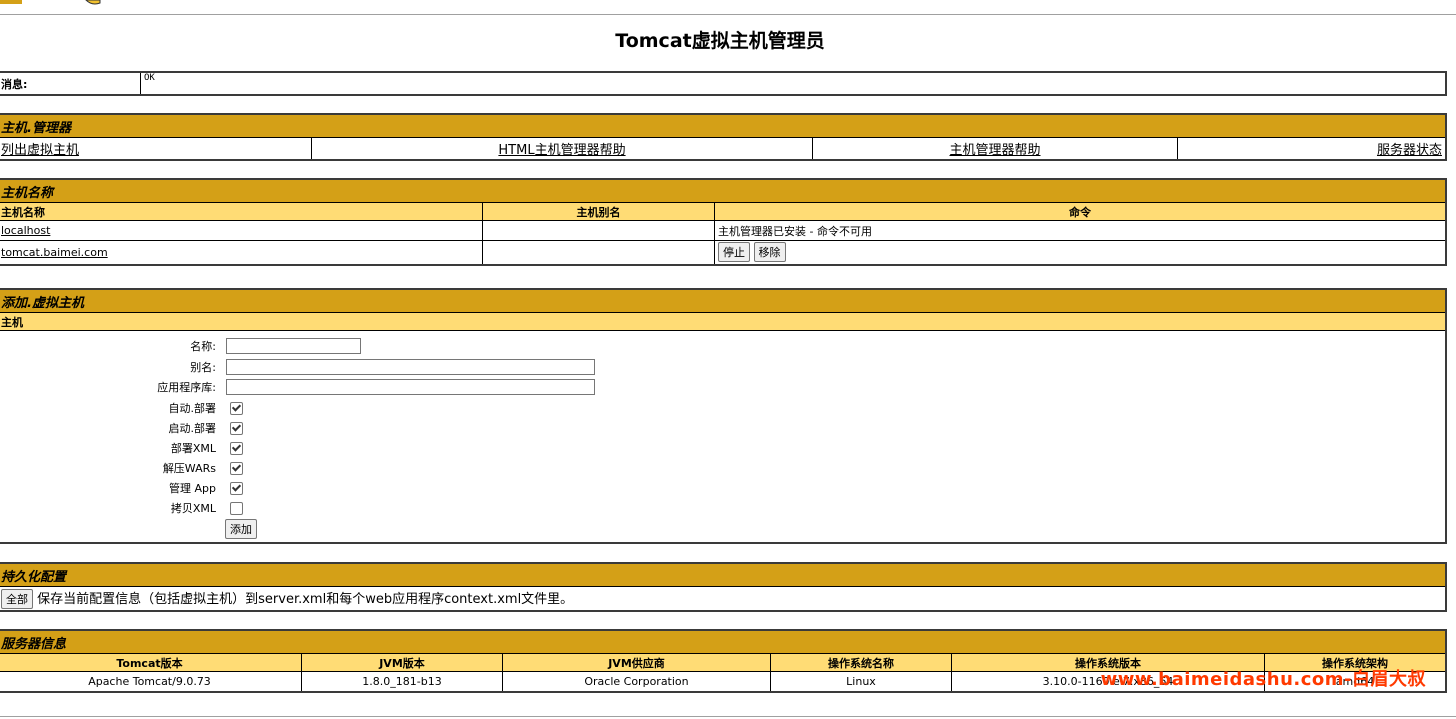 The height and width of the screenshot is (719, 1456). Describe the element at coordinates (402, 662) in the screenshot. I see `header-jvm-version: JVM版本` at that location.